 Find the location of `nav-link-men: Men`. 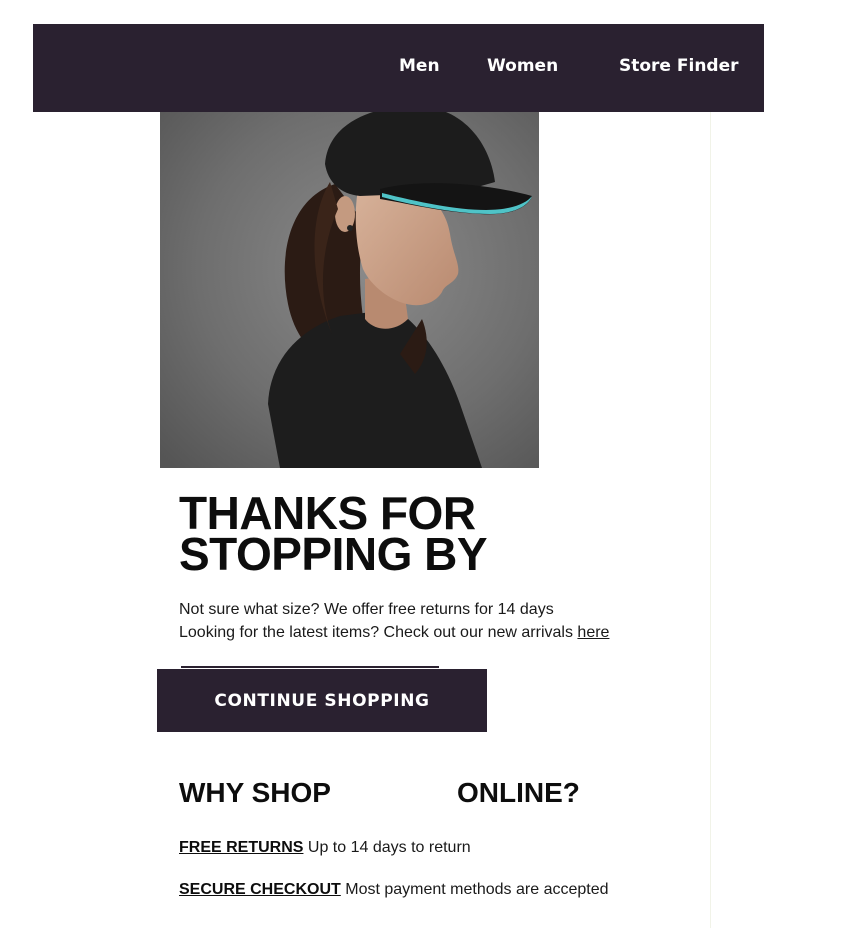

nav-link-men: Men is located at coordinates (419, 66).